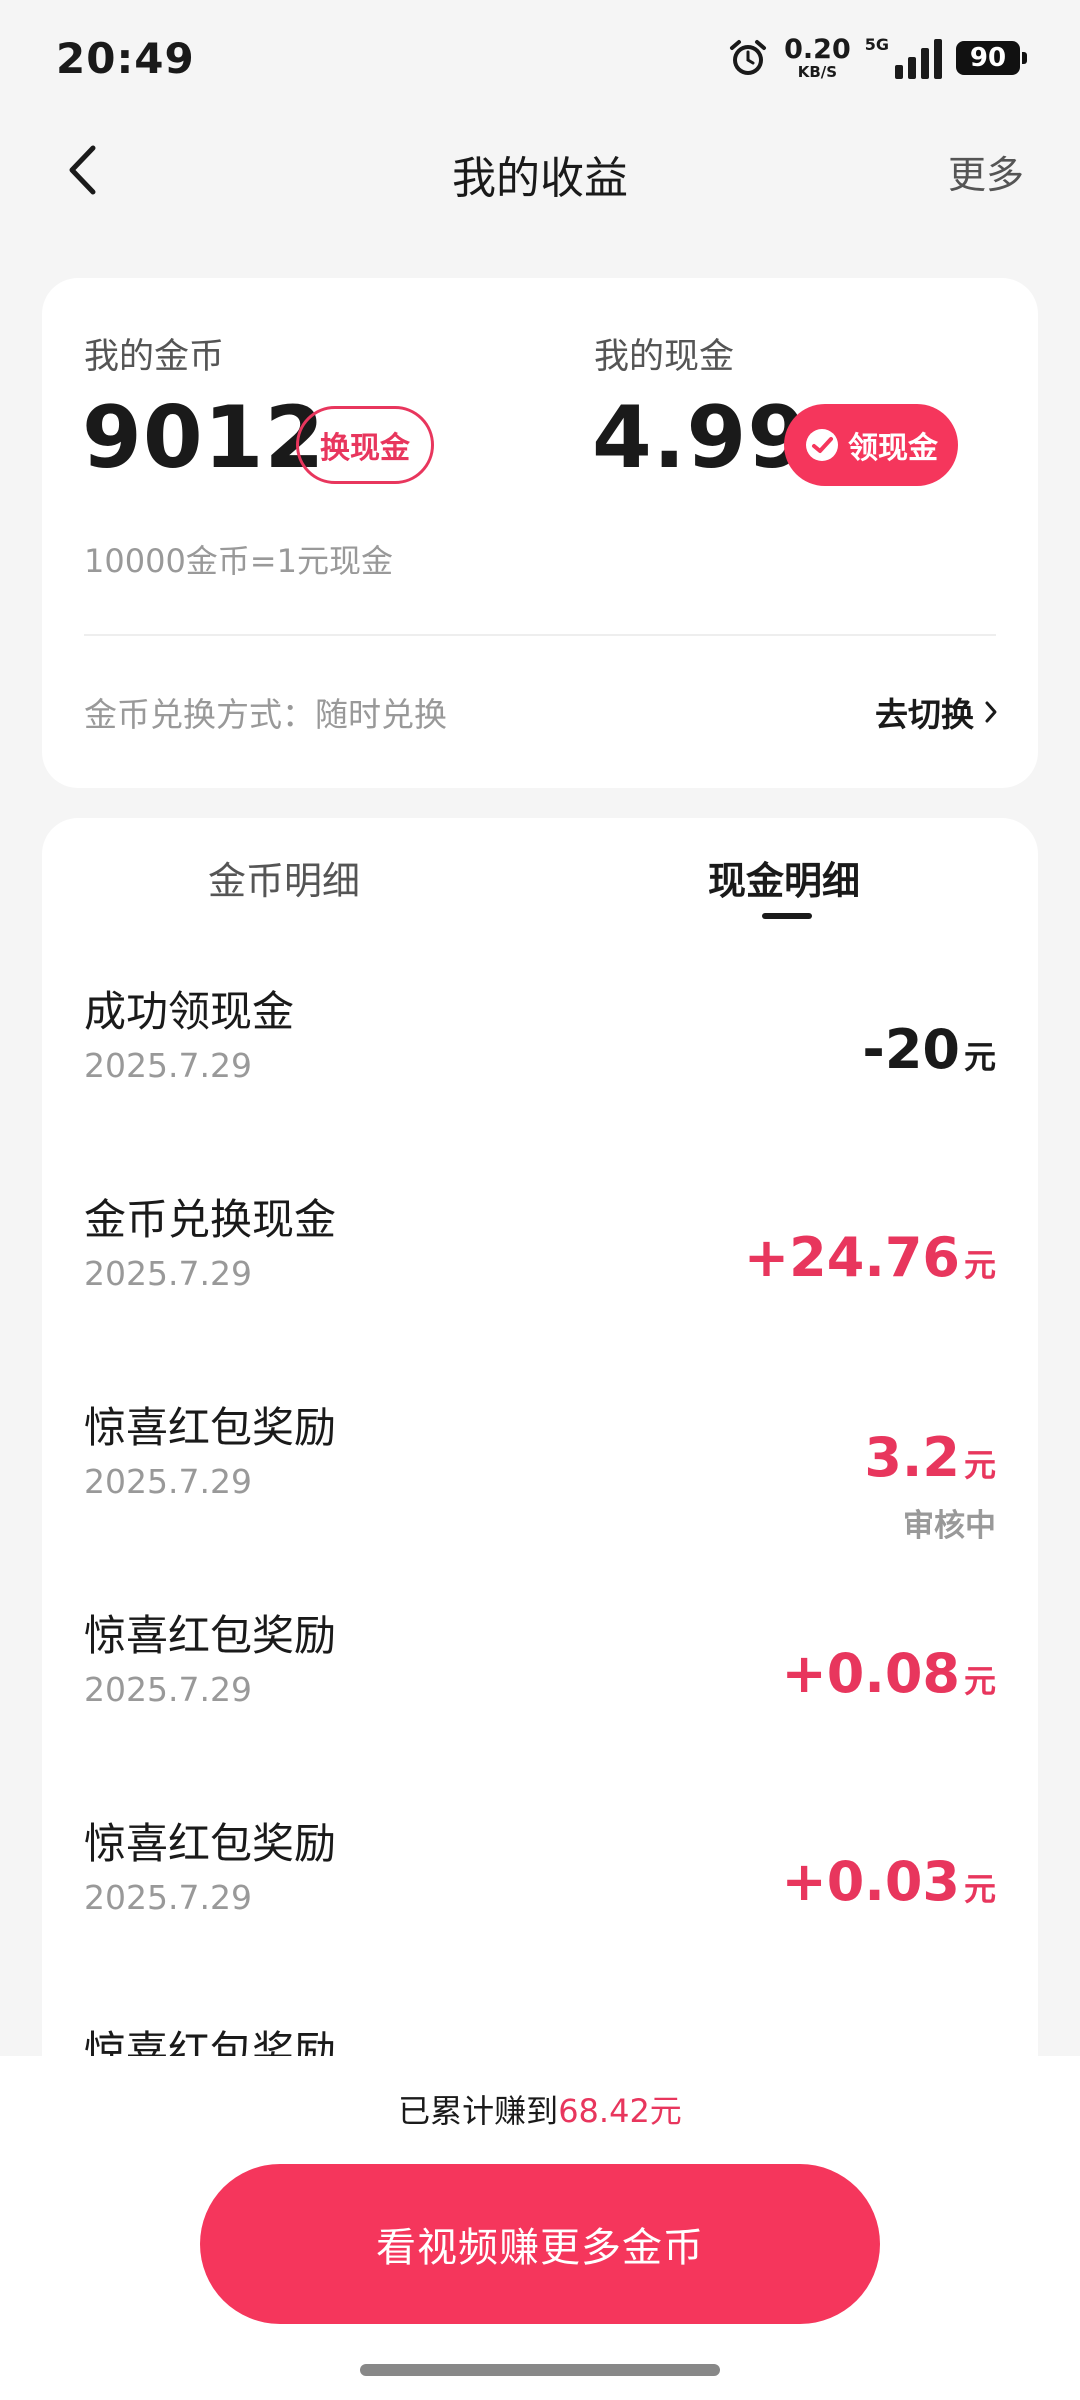 The width and height of the screenshot is (1080, 2400). Describe the element at coordinates (238, 561) in the screenshot. I see `exchange-rate: 10000金币=1元现金` at that location.